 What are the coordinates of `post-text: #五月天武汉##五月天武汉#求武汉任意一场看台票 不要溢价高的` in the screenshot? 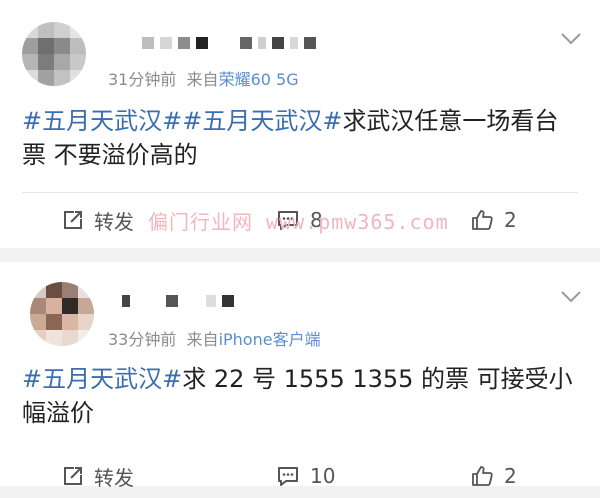 It's located at (302, 138).